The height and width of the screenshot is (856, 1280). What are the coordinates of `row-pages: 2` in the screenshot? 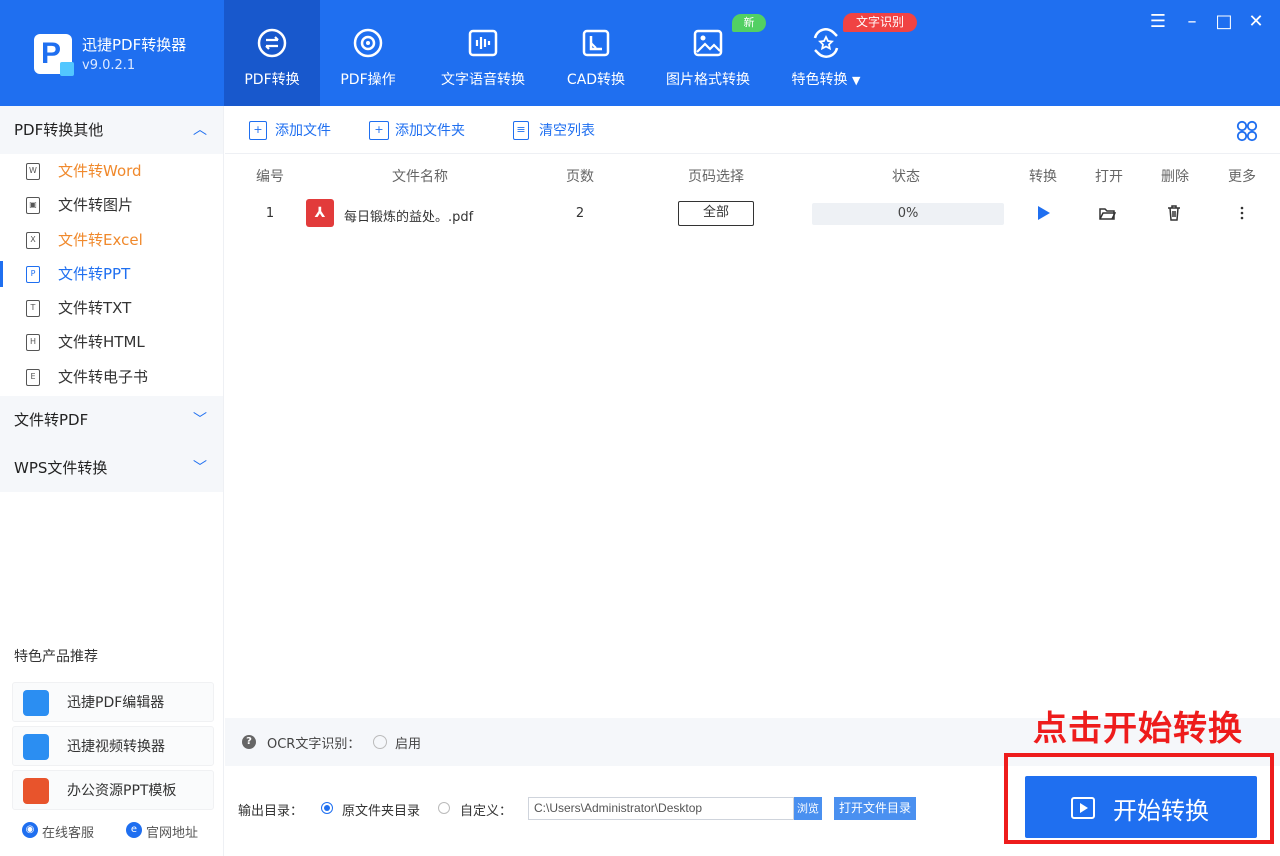 It's located at (580, 213).